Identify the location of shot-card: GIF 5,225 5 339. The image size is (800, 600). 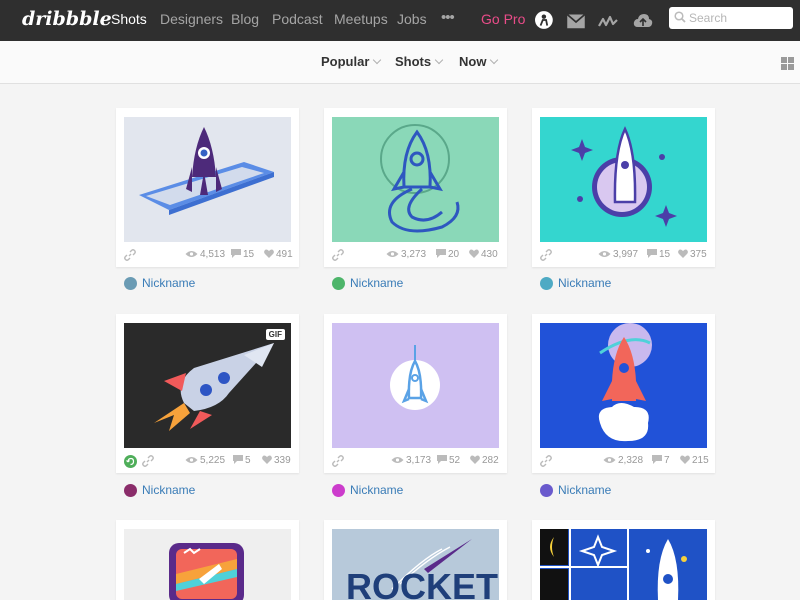
(207, 393).